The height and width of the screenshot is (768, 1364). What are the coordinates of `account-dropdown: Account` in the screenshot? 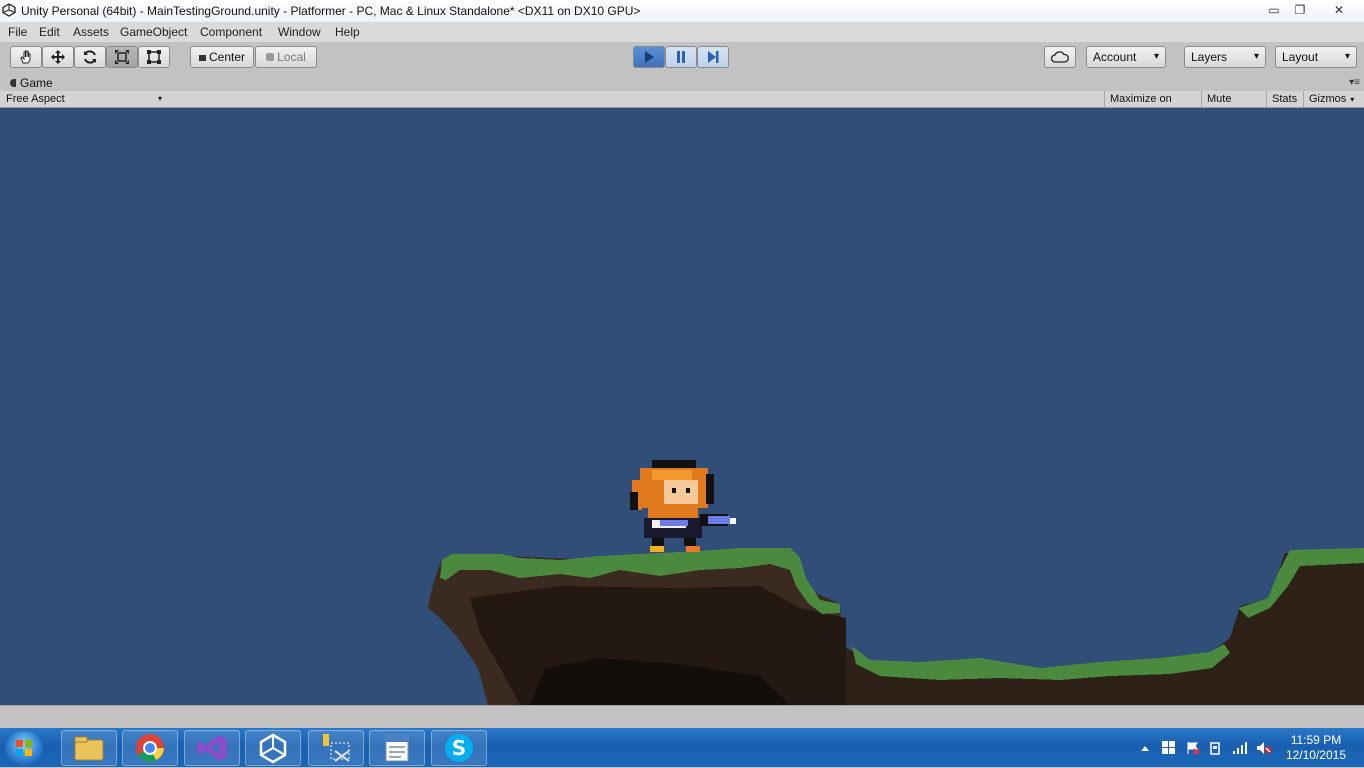 It's located at (1126, 57).